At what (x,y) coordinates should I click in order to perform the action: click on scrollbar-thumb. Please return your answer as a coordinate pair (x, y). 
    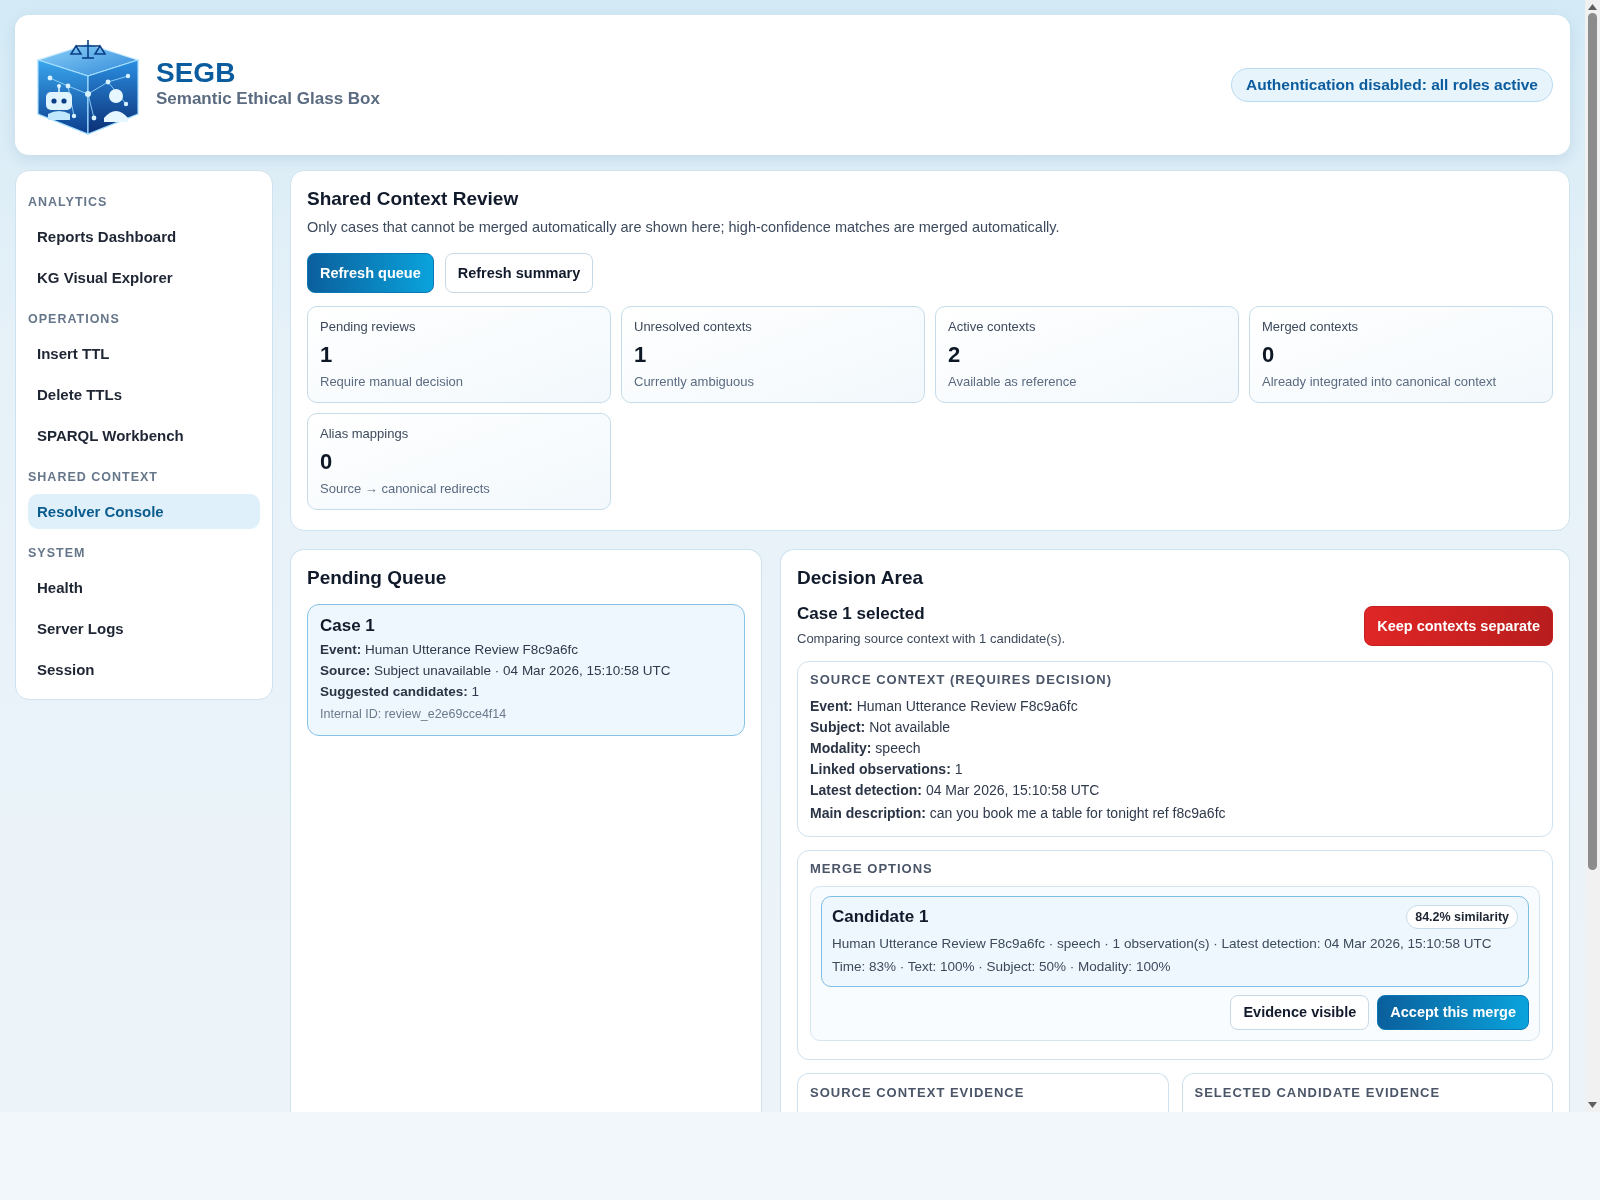
    Looking at the image, I should click on (1592, 441).